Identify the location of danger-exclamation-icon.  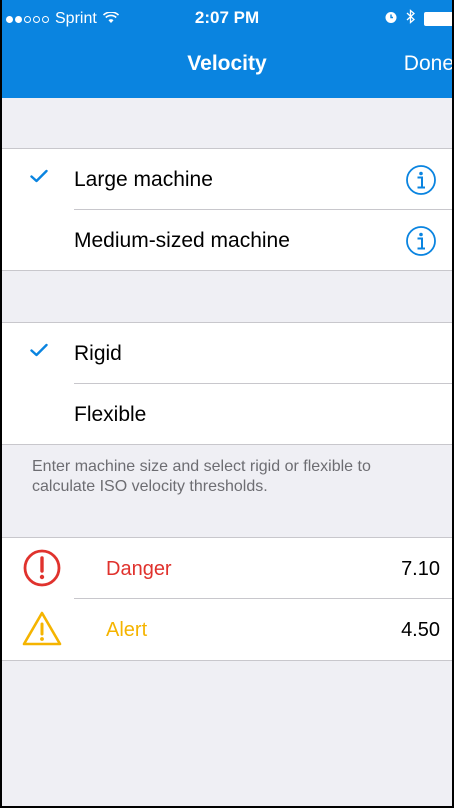
(42, 570).